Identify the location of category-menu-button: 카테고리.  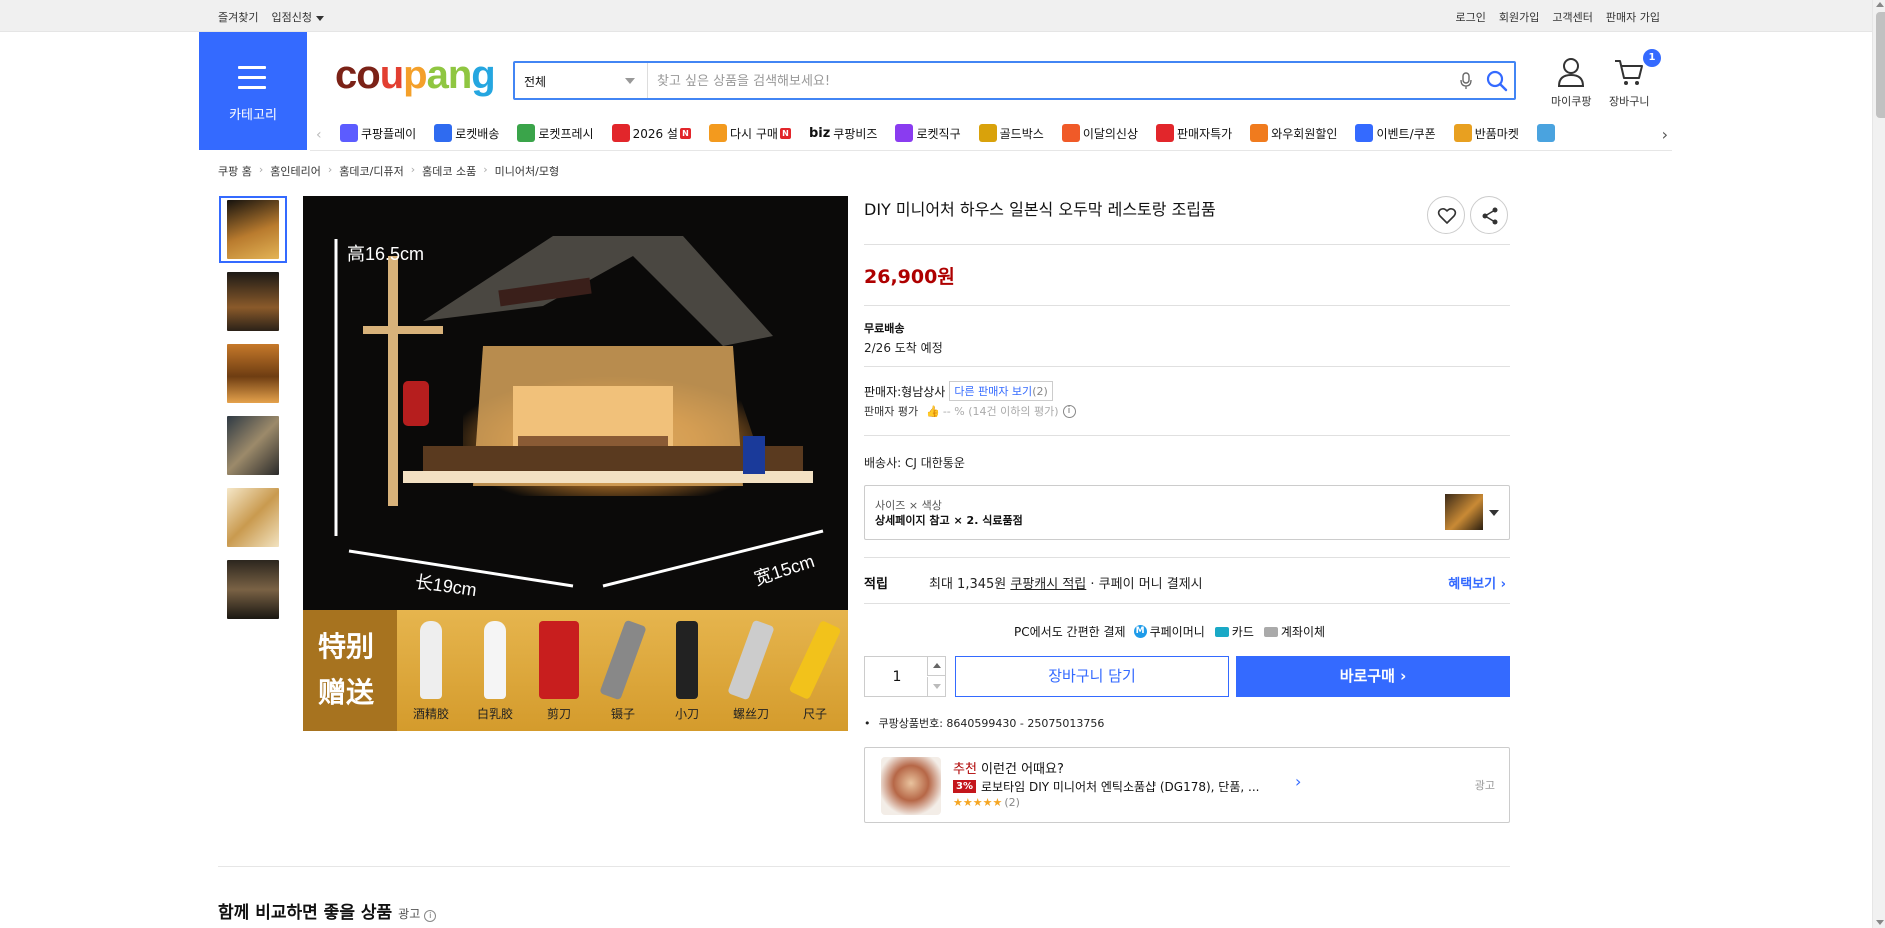
(253, 91).